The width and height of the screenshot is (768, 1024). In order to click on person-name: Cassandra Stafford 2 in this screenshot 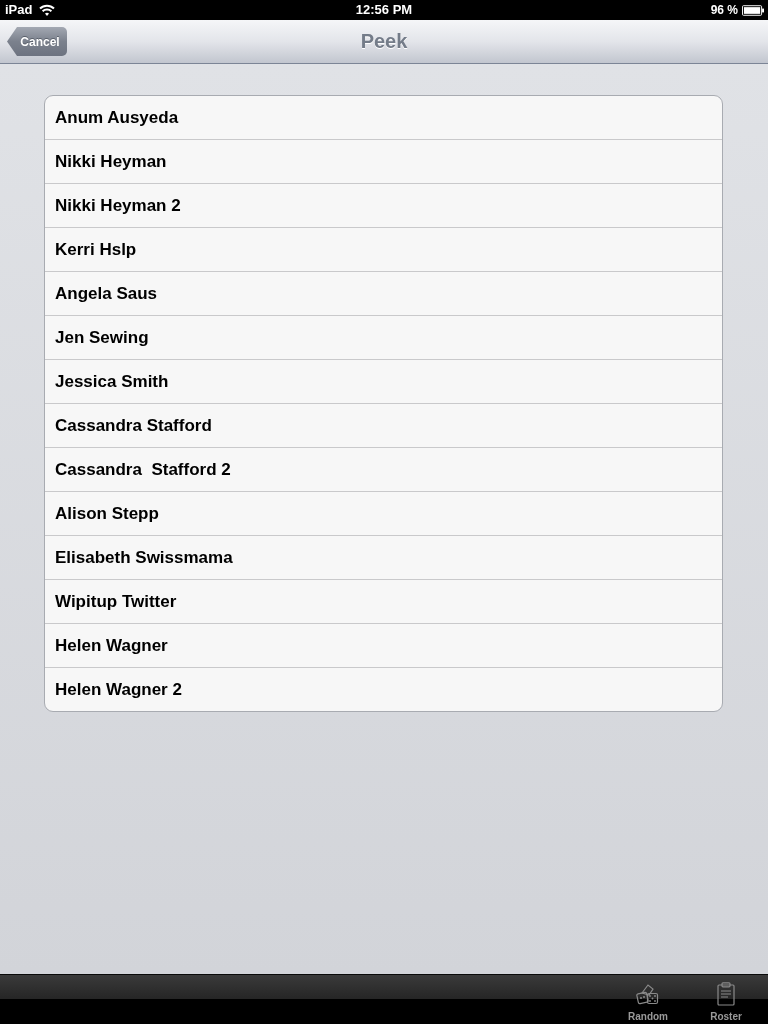, I will do `click(143, 469)`.